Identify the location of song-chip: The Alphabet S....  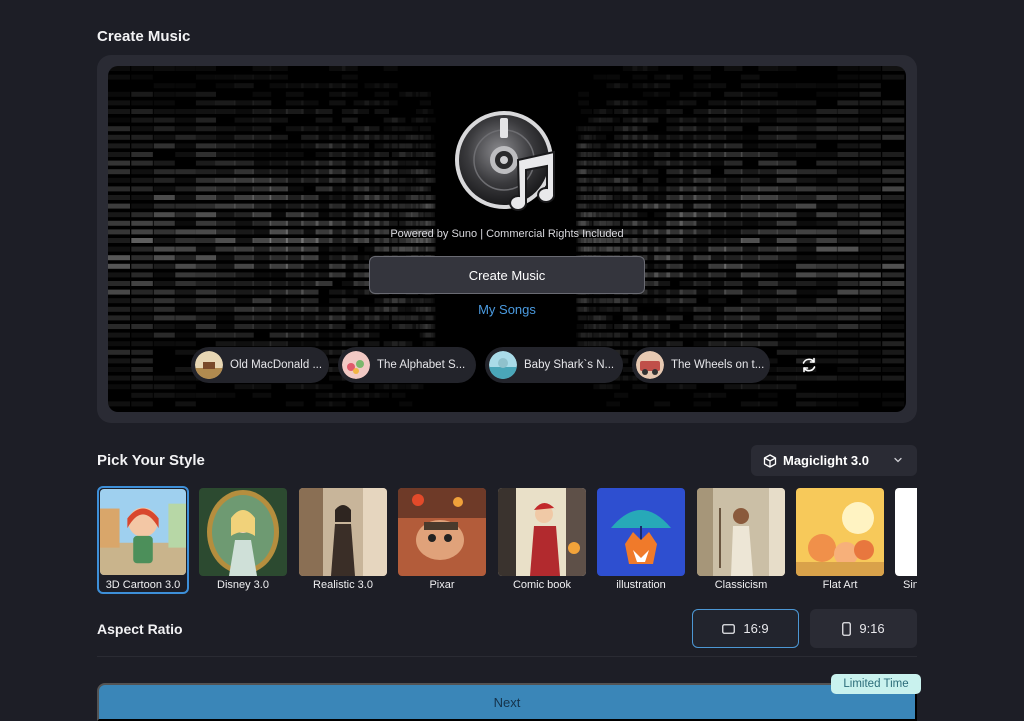
(407, 365).